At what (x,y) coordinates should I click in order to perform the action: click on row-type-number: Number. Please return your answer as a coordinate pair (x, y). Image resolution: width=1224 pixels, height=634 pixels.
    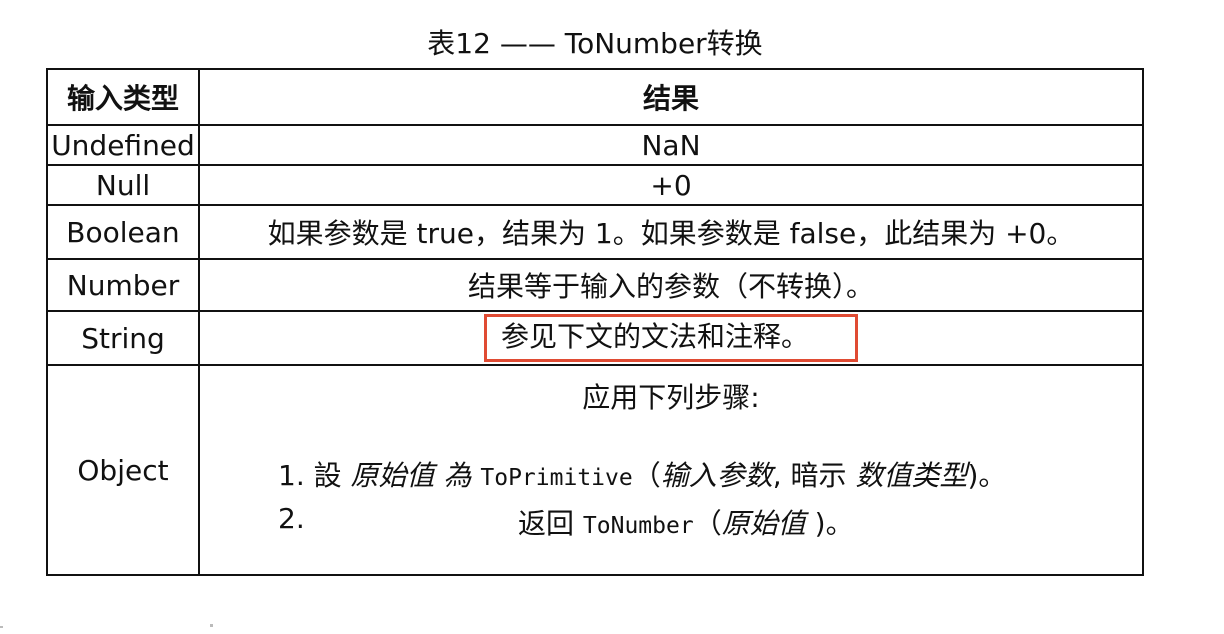
    Looking at the image, I should click on (123, 285).